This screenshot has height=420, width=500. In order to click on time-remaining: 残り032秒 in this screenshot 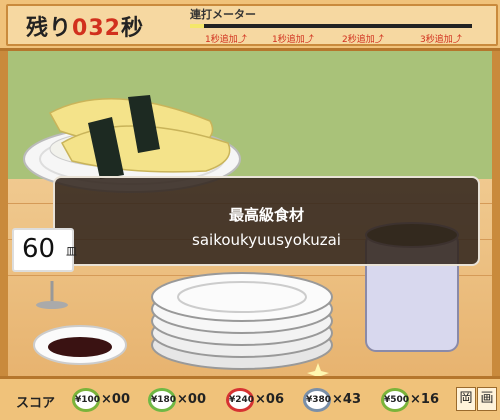, I will do `click(85, 26)`.